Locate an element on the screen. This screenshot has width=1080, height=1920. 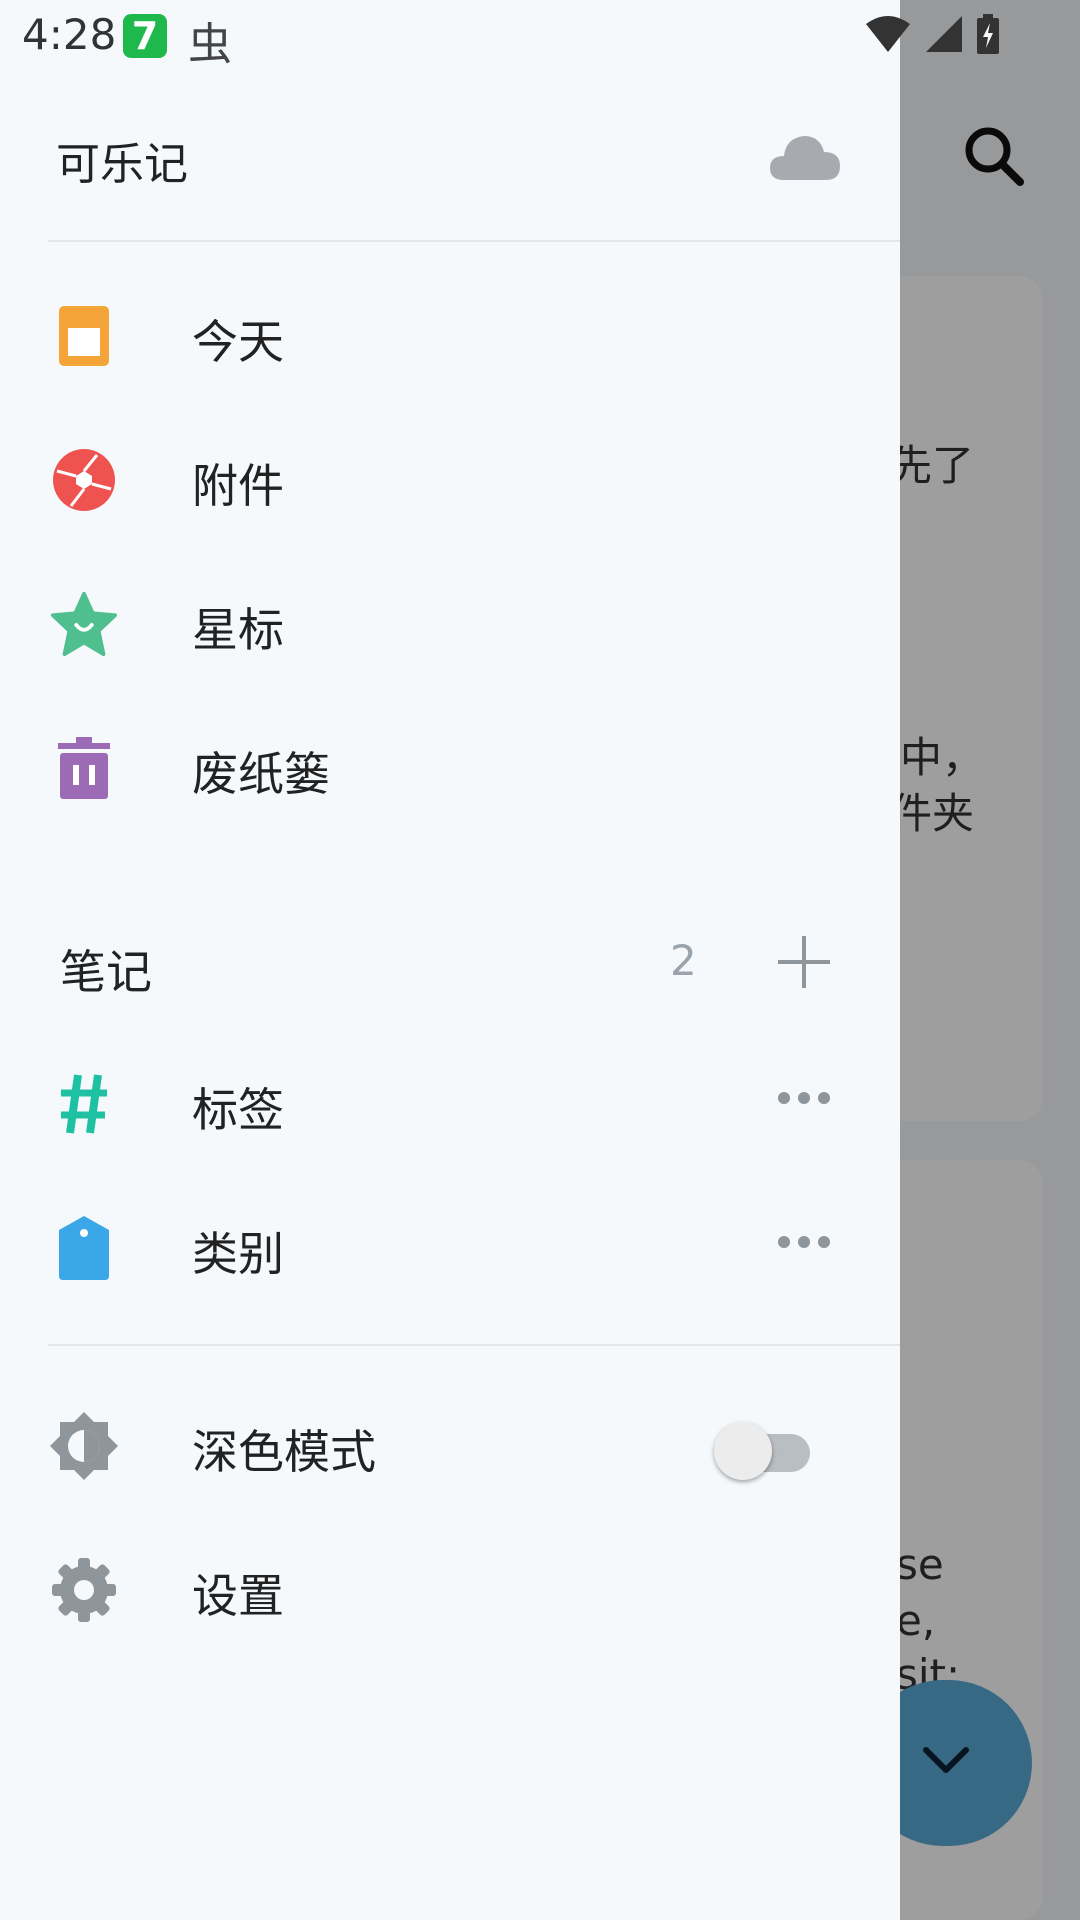
nav-item-settings: 设置 is located at coordinates (450, 1586).